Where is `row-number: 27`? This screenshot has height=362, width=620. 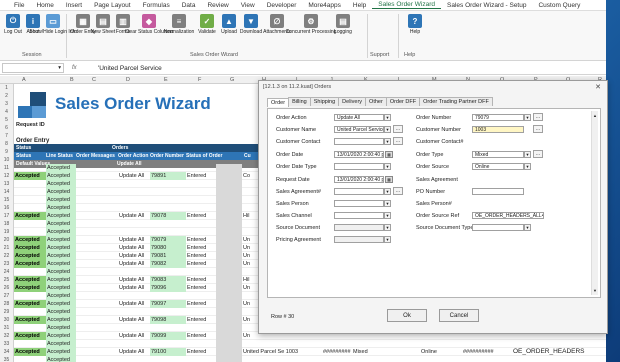
row-number: 27 is located at coordinates (7, 296).